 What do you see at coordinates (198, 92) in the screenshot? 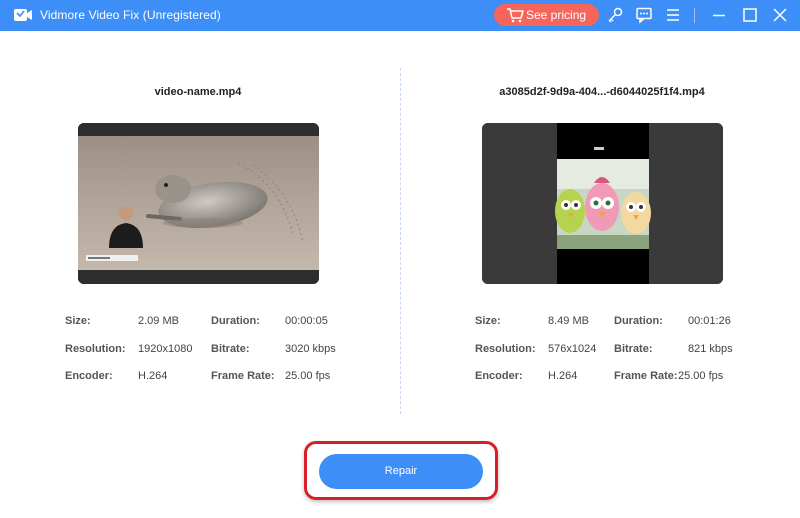
I see `original-file-name: video-name.mp4` at bounding box center [198, 92].